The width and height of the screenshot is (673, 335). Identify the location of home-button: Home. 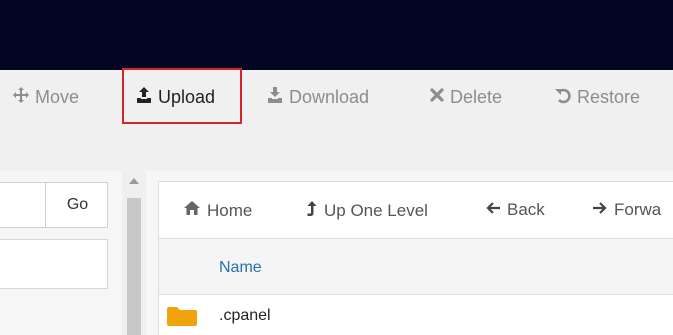
(217, 210).